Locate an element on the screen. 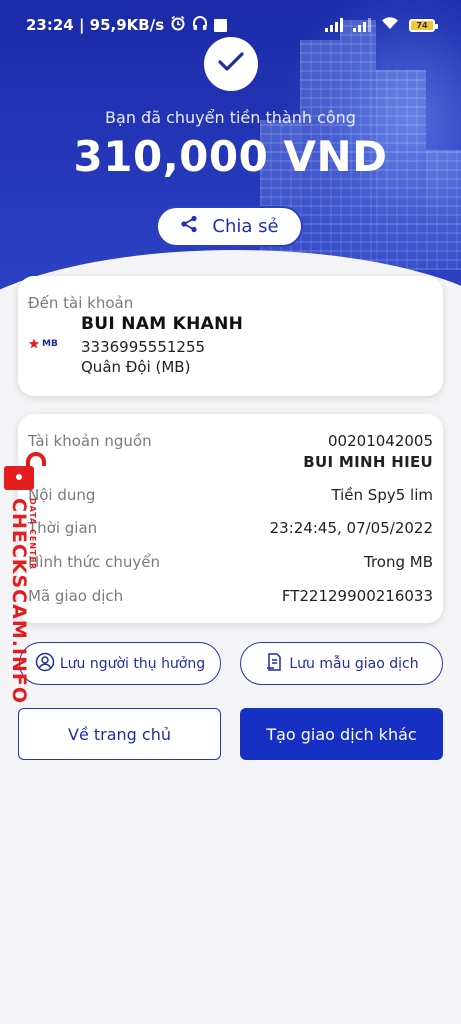  home-button: Về trang chủ is located at coordinates (119, 734).